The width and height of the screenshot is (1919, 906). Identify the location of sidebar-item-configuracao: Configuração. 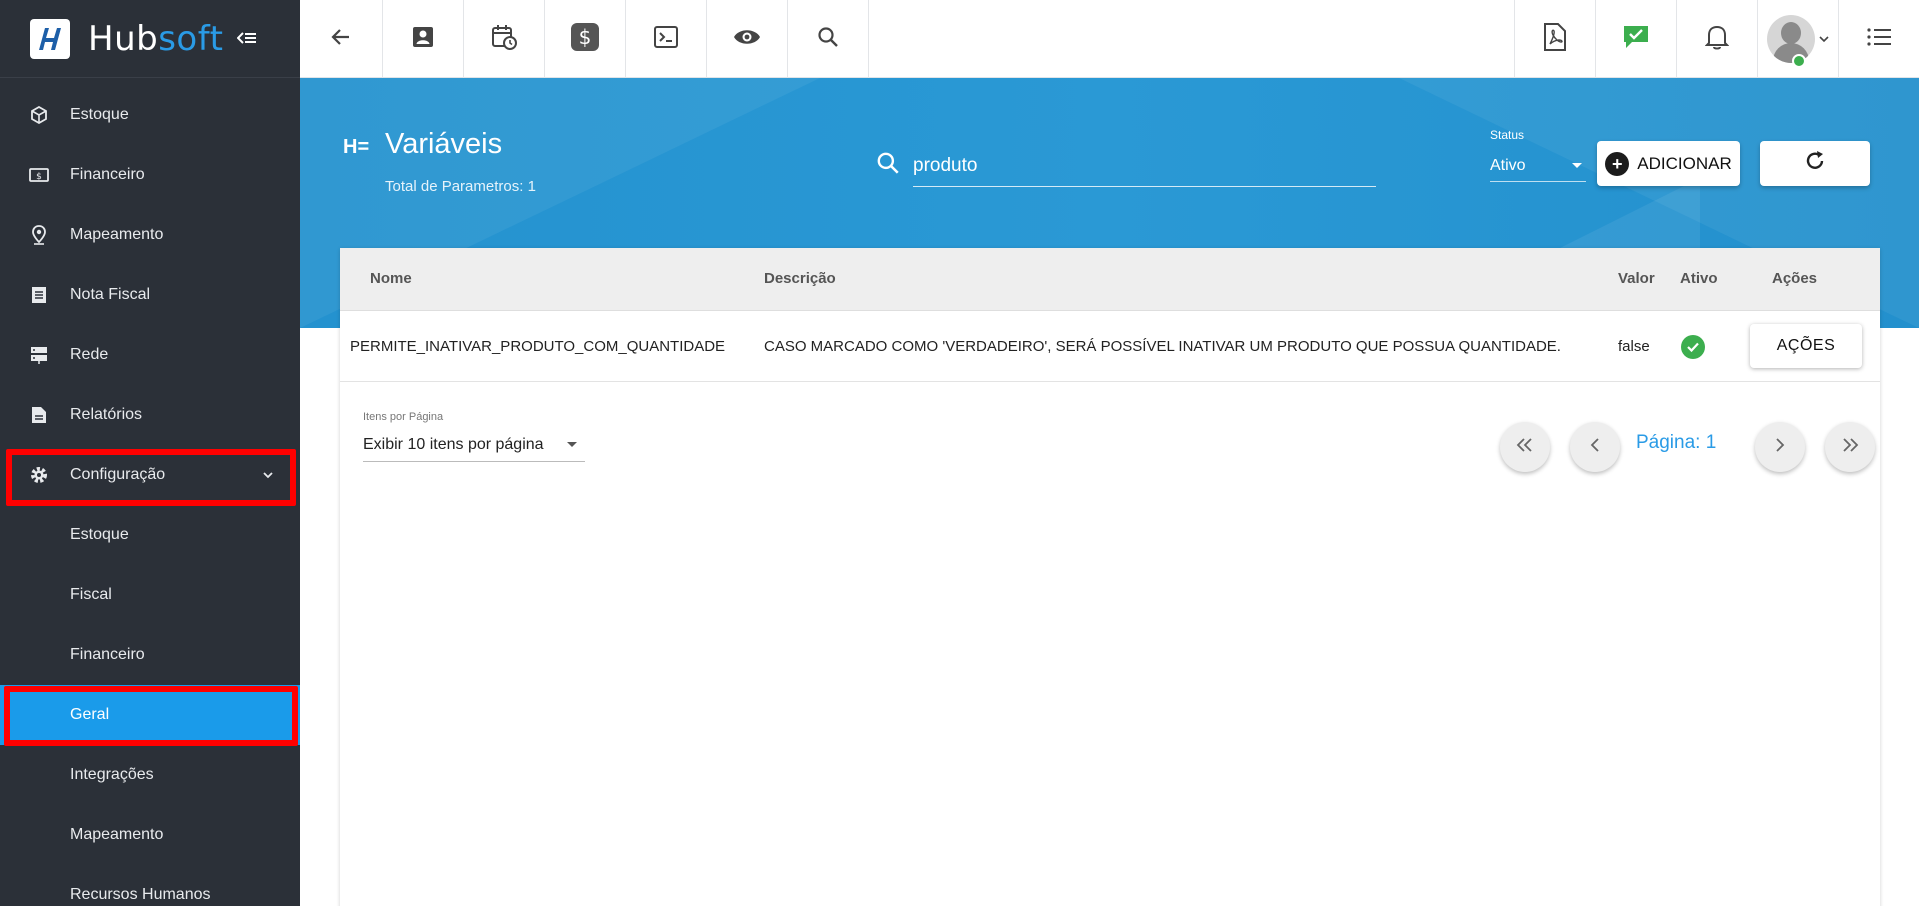
(150, 475).